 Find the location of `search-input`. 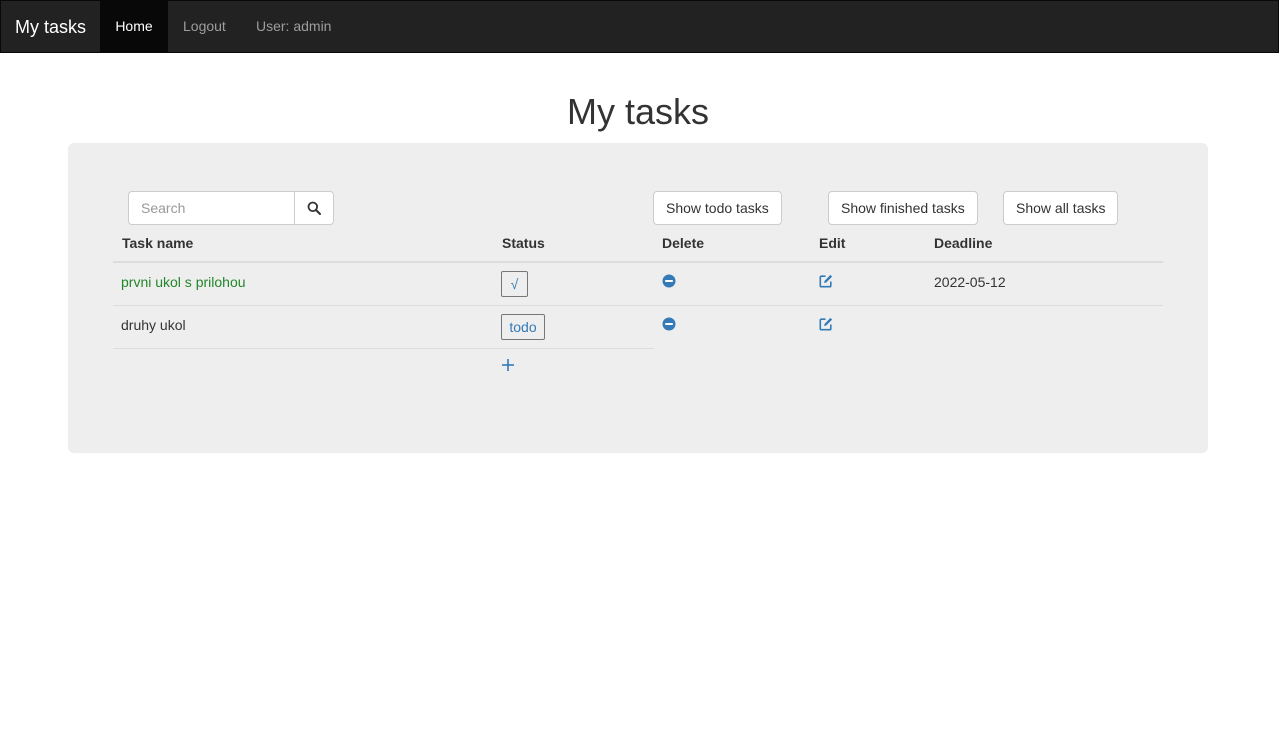

search-input is located at coordinates (211, 208).